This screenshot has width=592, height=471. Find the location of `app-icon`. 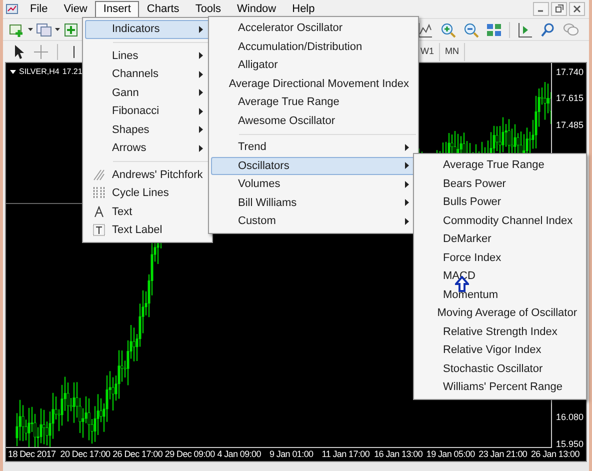

app-icon is located at coordinates (12, 9).